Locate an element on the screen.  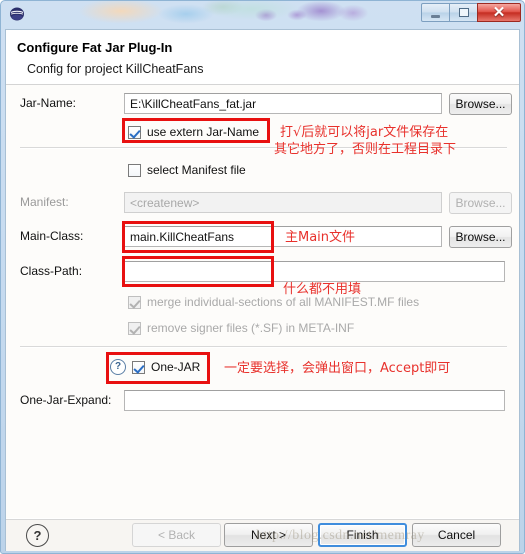
select-manifest-file-checkbox is located at coordinates (134, 170).